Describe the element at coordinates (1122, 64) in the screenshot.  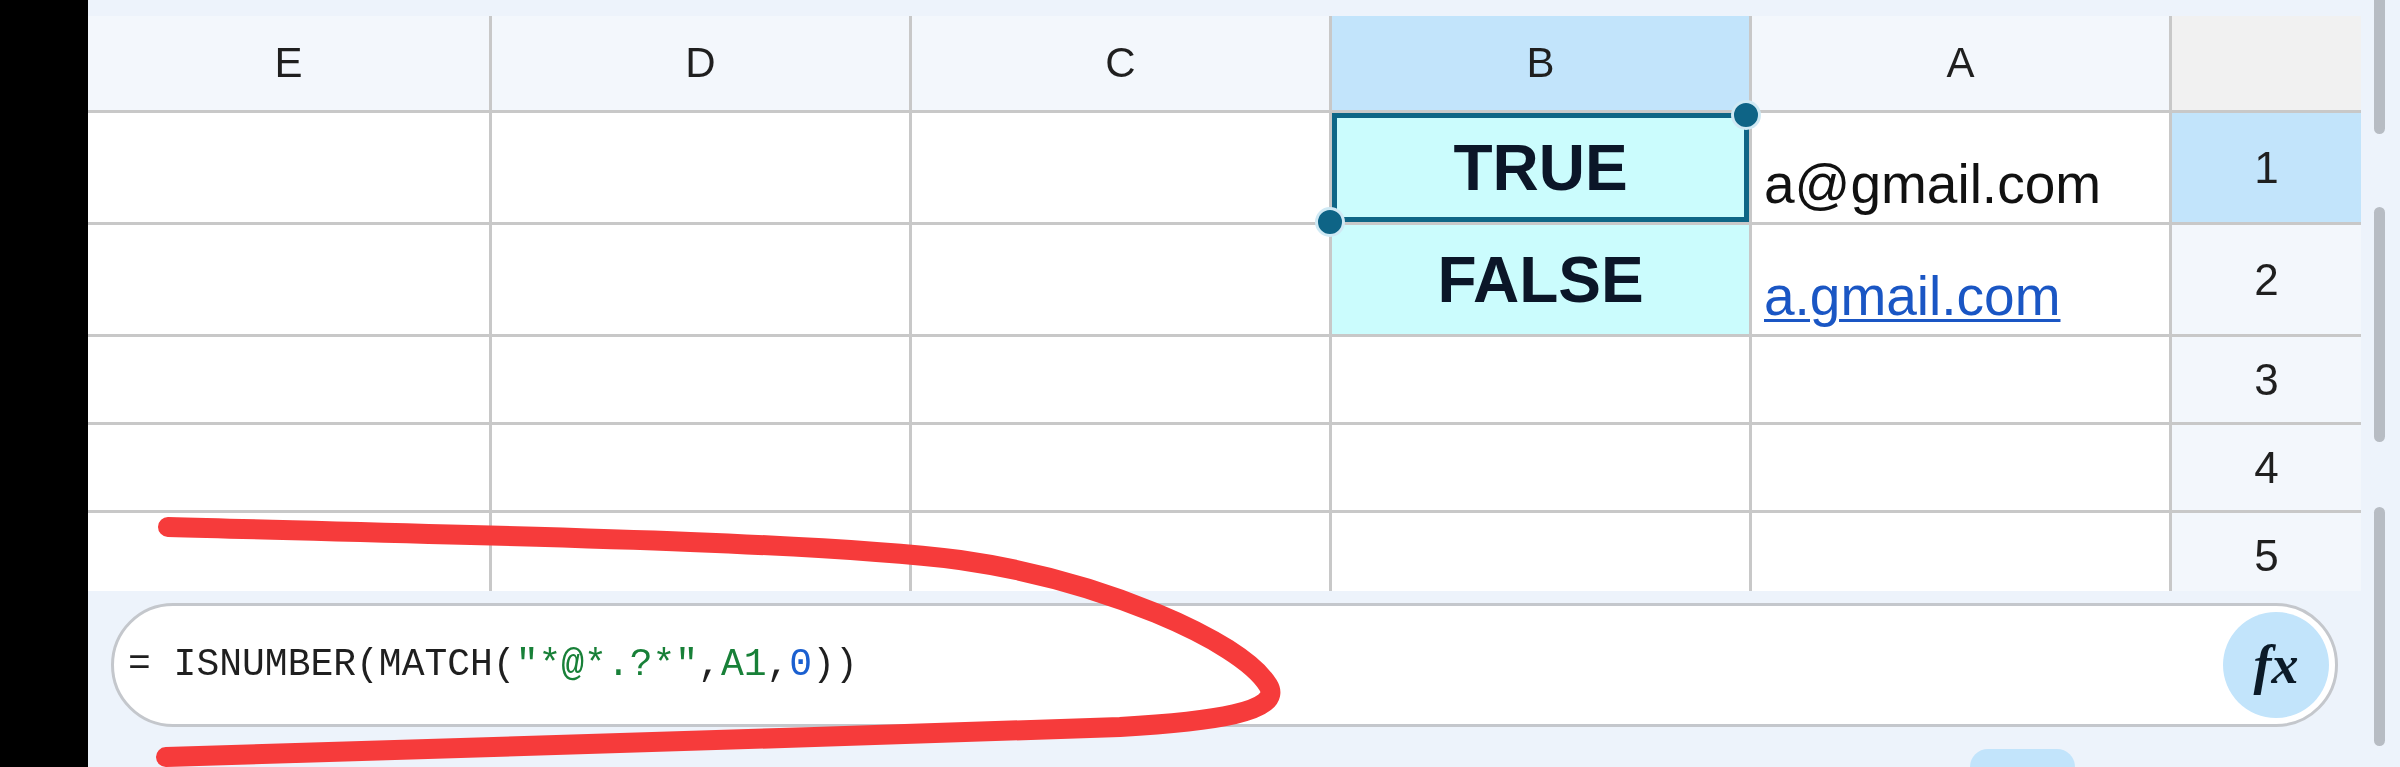
I see `column-header: C` at that location.